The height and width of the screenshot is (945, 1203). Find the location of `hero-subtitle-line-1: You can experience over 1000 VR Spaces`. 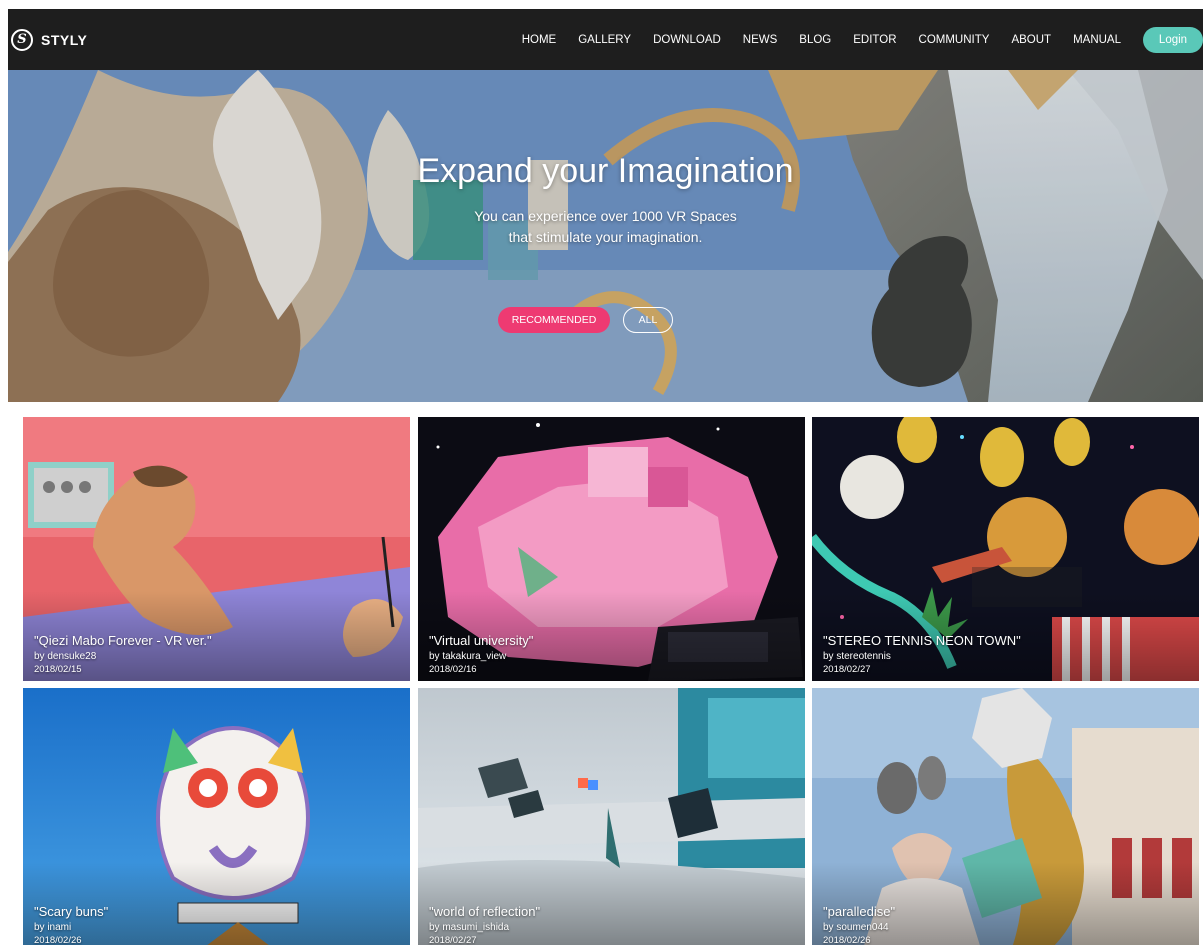

hero-subtitle-line-1: You can experience over 1000 VR Spaces is located at coordinates (605, 216).